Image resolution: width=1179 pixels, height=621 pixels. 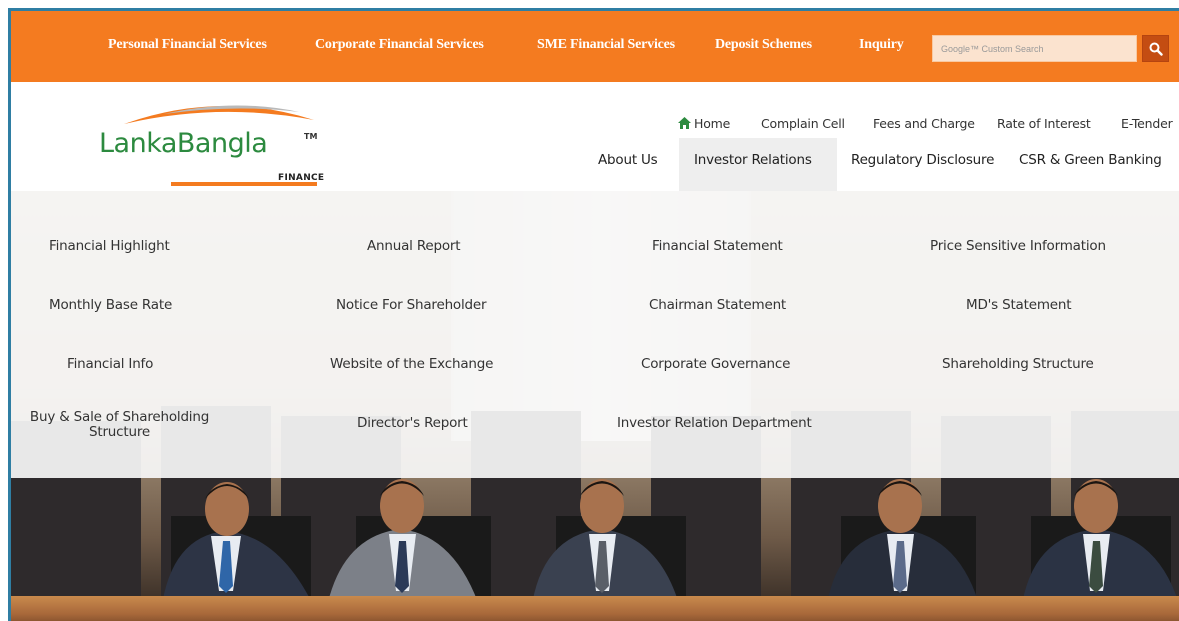 What do you see at coordinates (1090, 160) in the screenshot?
I see `main-nav-csr-green-banking: CSR & Green Banking` at bounding box center [1090, 160].